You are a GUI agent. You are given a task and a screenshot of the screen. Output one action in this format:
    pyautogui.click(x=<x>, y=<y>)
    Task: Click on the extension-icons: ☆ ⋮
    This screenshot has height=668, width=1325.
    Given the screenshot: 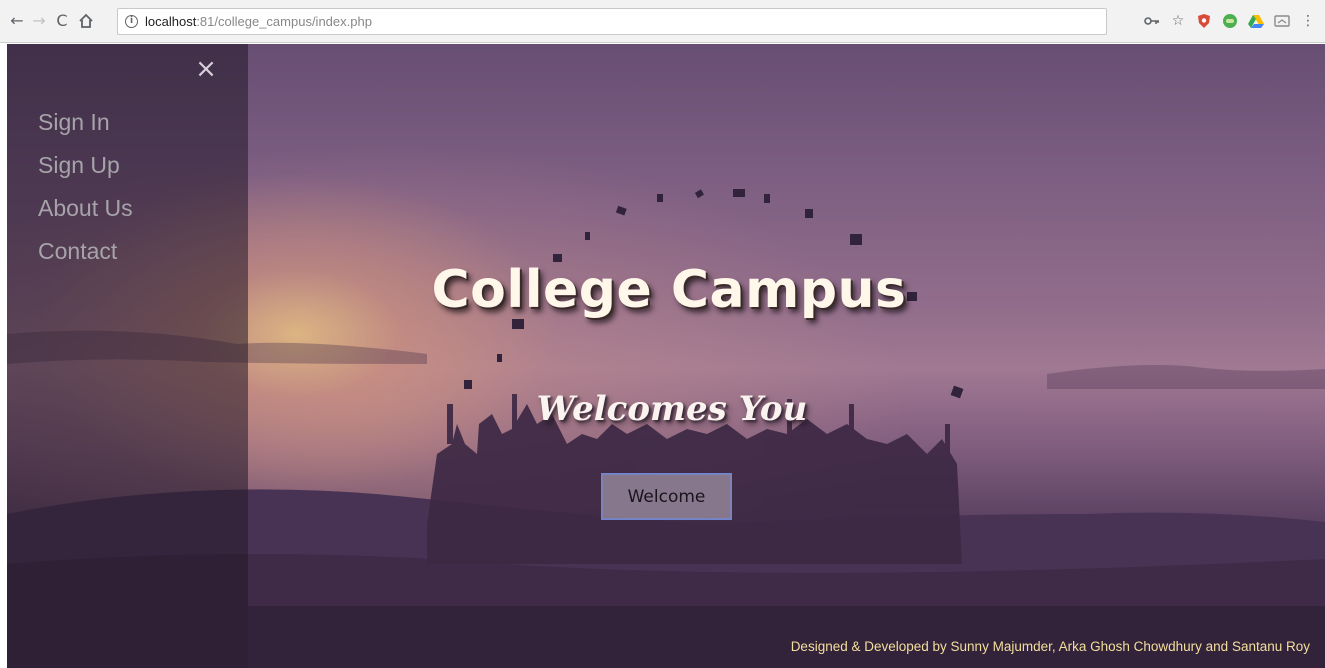 What is the action you would take?
    pyautogui.click(x=1230, y=21)
    